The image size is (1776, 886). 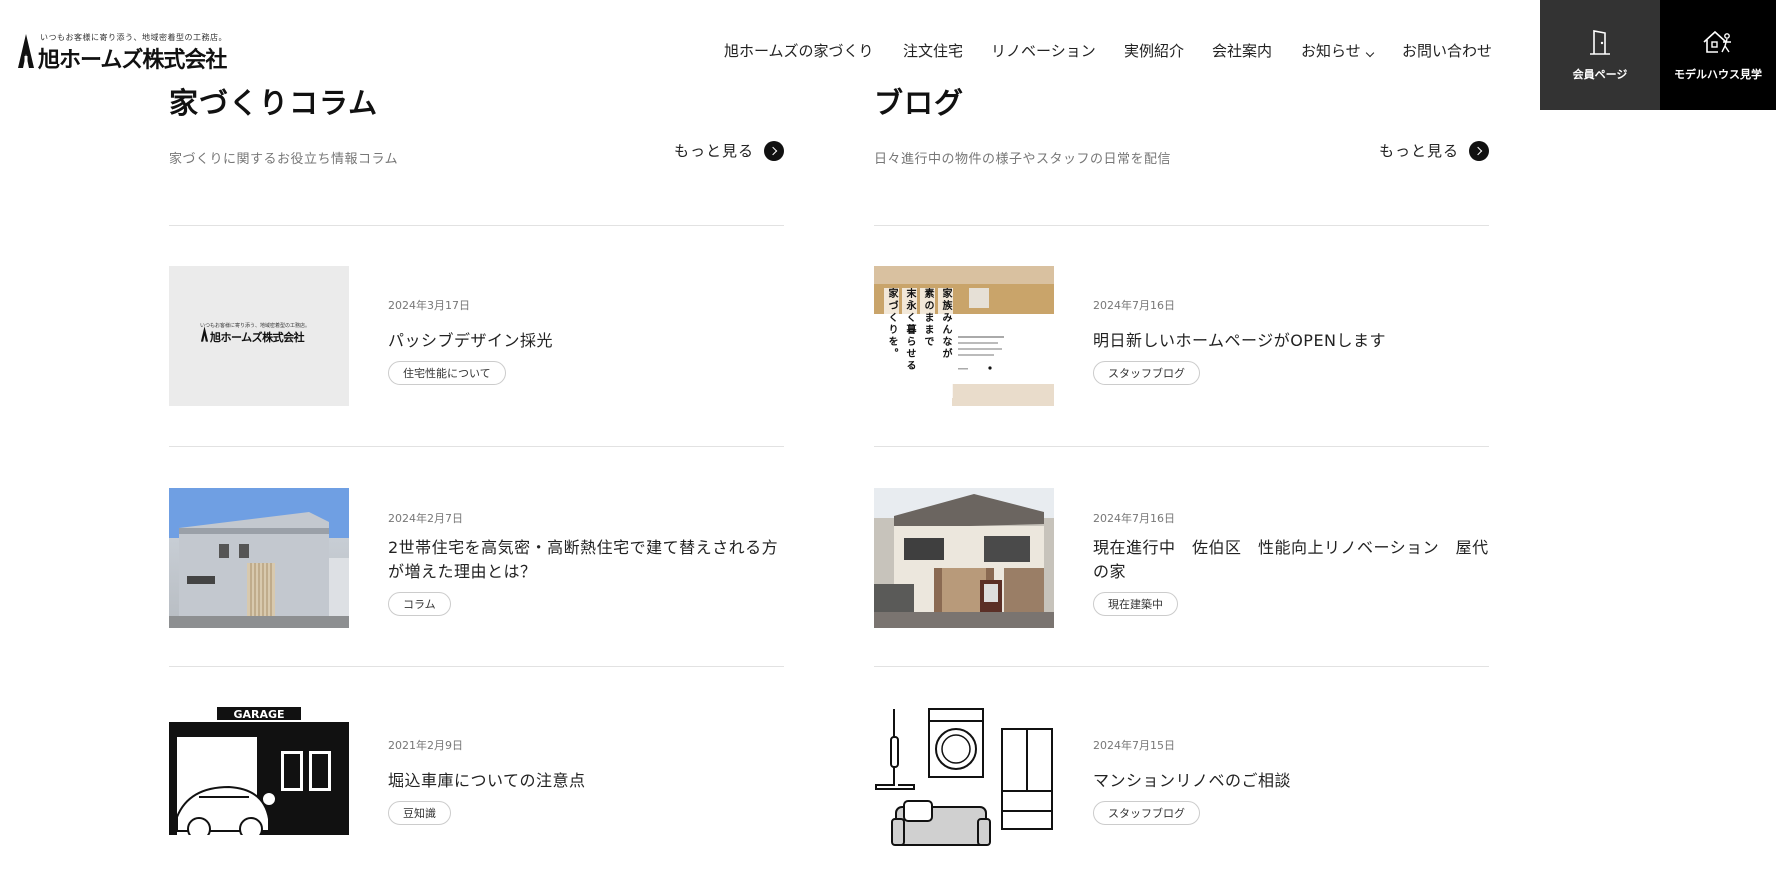 I want to click on section-title: 家づくりコラム, so click(x=274, y=103).